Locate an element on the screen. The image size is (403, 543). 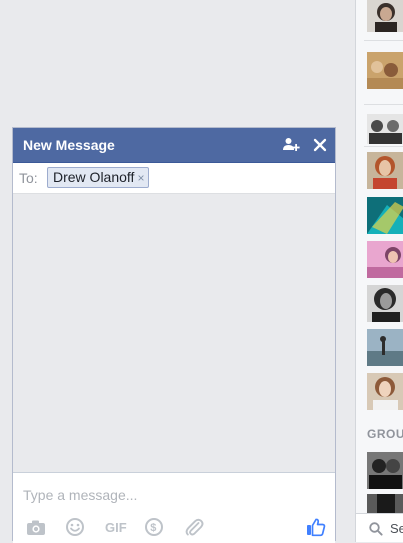
recipient-token: Drew Olanoff × is located at coordinates (98, 177).